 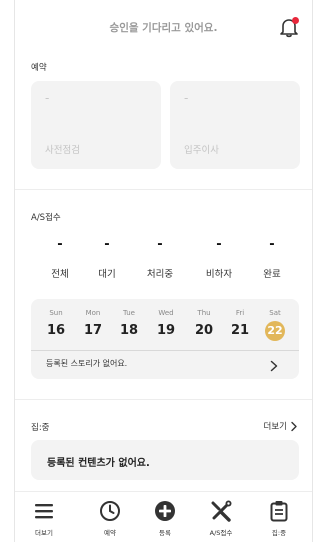 I want to click on nav-item-booking: 예약, so click(x=110, y=518).